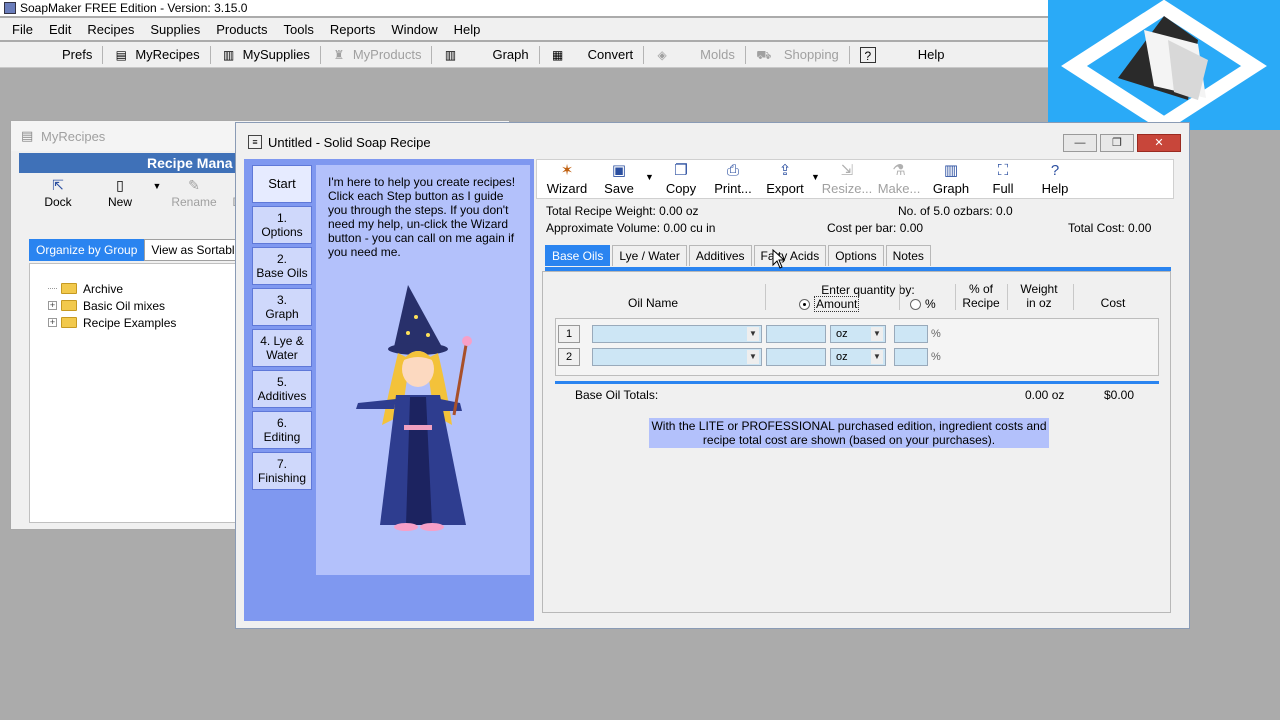 This screenshot has height=720, width=1280. What do you see at coordinates (282, 471) in the screenshot?
I see `step-7-finishing-button: 7. Finishing` at bounding box center [282, 471].